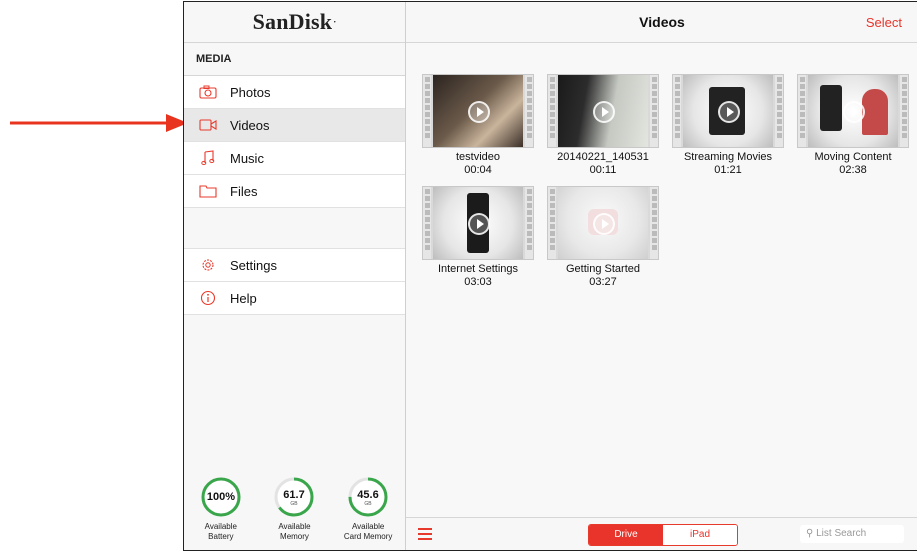 The height and width of the screenshot is (551, 917). I want to click on select-button: Select, so click(884, 22).